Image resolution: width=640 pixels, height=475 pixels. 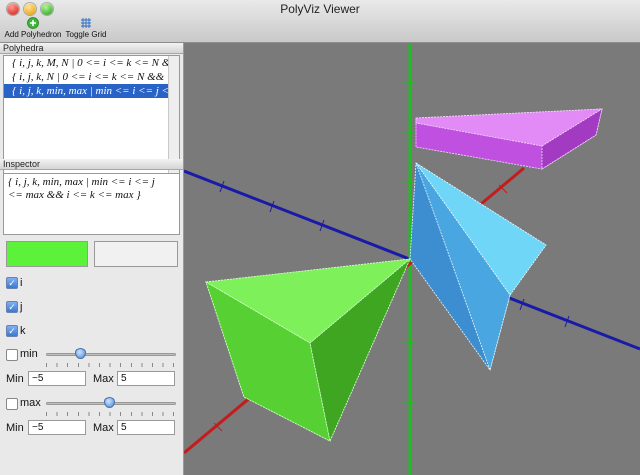 I want to click on var-i-label: i, so click(x=21, y=283).